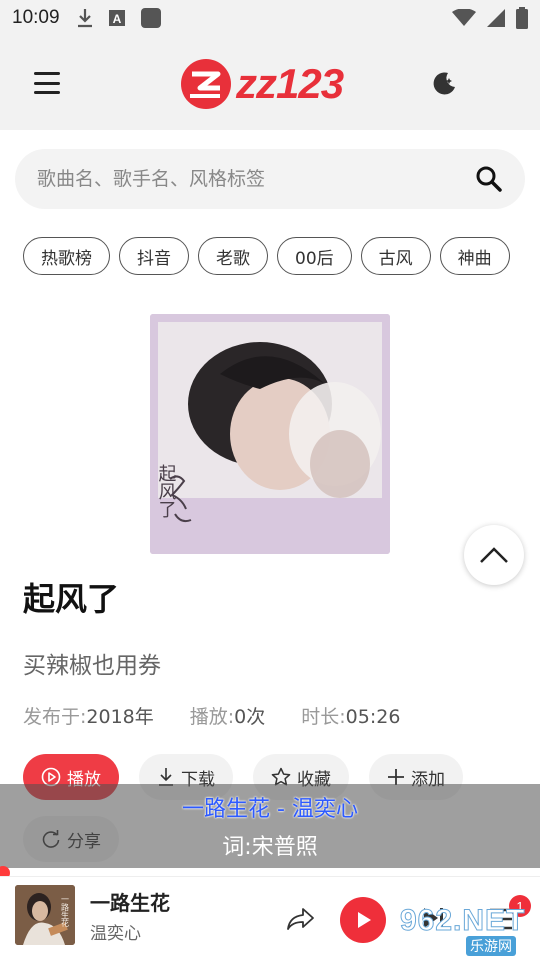  Describe the element at coordinates (323, 717) in the screenshot. I see `meta-label: 时长:` at that location.